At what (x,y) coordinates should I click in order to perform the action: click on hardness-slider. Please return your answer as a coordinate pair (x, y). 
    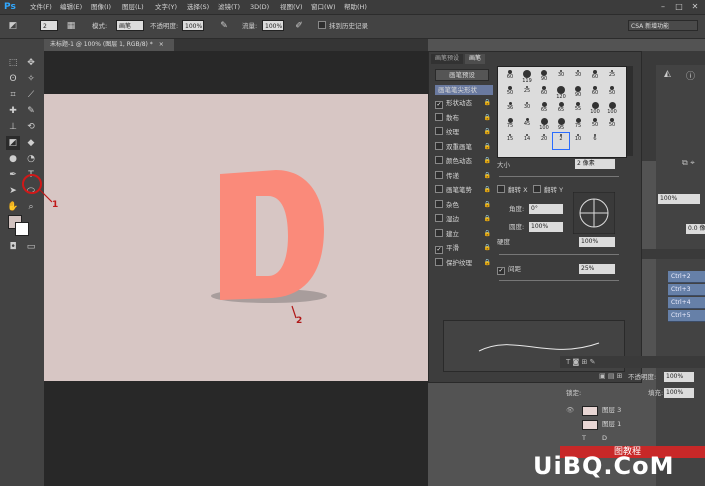
    Looking at the image, I should click on (559, 254).